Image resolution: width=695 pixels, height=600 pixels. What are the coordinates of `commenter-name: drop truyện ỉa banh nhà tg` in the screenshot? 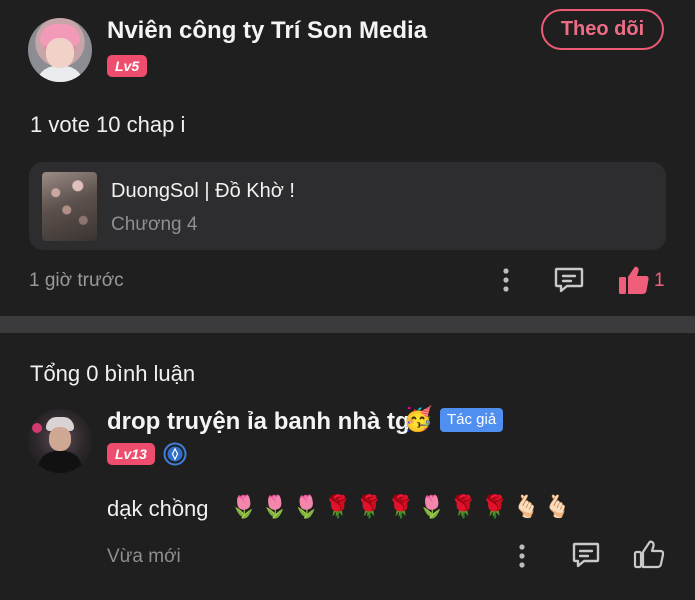 It's located at (258, 422).